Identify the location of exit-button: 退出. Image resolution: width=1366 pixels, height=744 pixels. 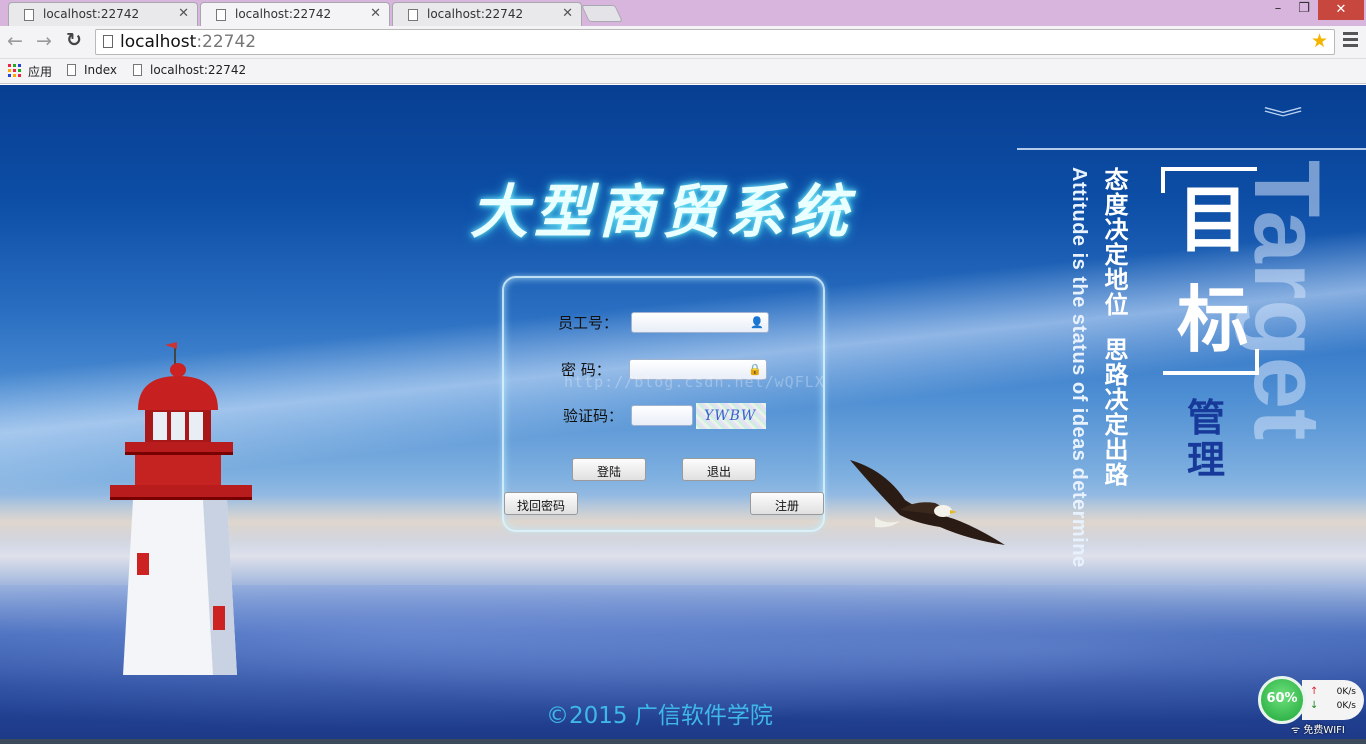
(719, 469).